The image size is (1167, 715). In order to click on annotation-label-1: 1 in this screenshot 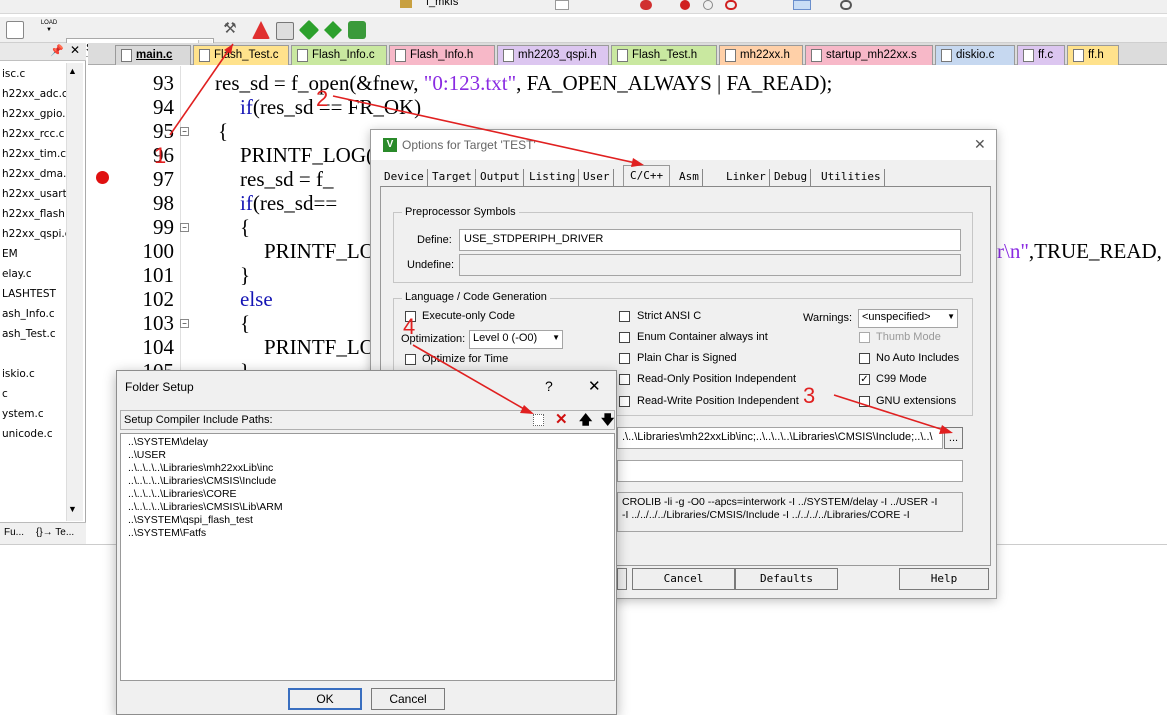, I will do `click(160, 155)`.